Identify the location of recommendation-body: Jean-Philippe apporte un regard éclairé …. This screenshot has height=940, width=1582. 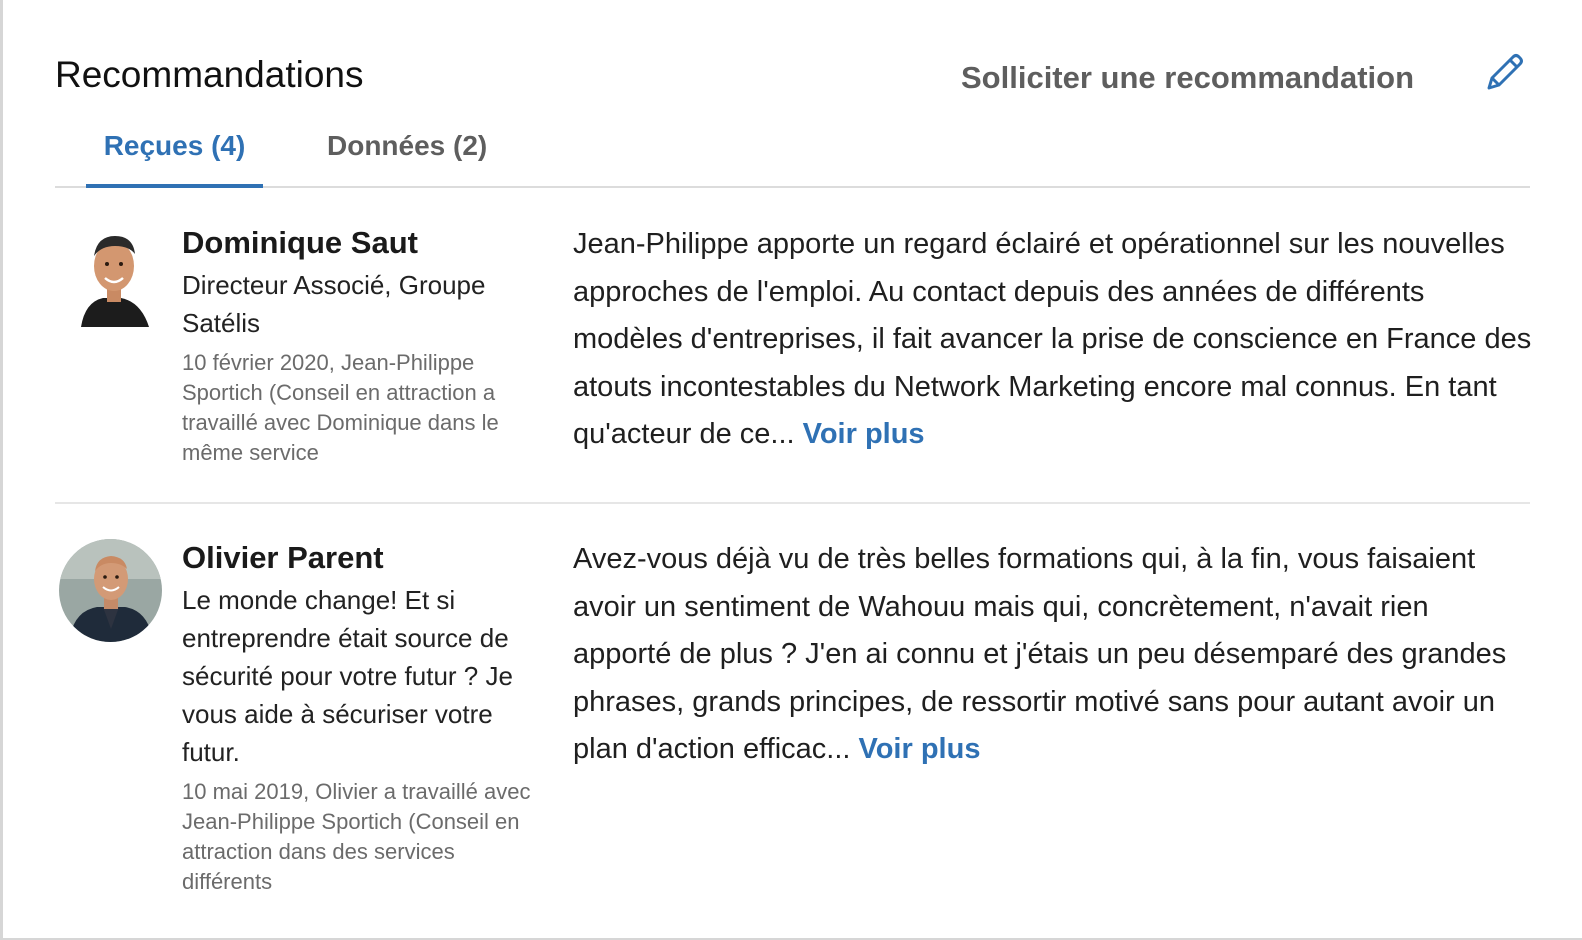
(1052, 339).